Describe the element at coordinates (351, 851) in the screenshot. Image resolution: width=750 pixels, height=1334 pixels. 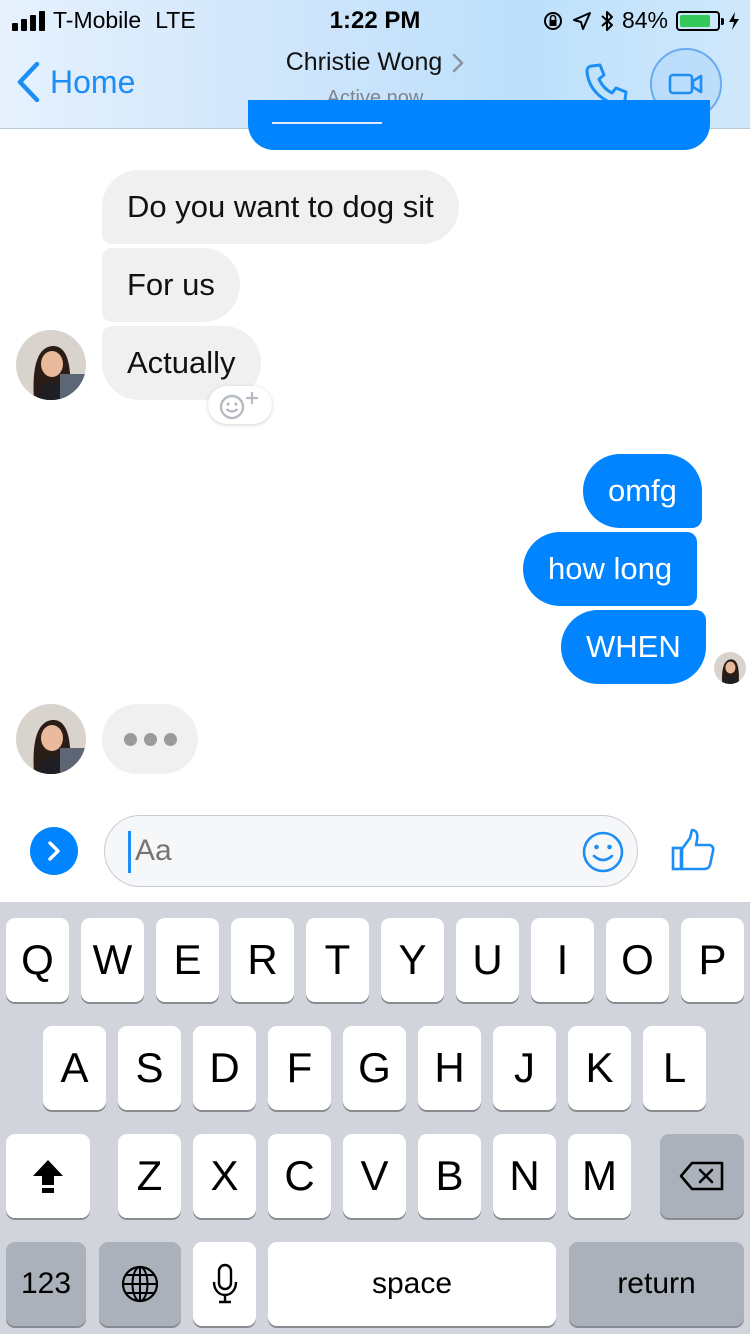
I see `message-input` at that location.